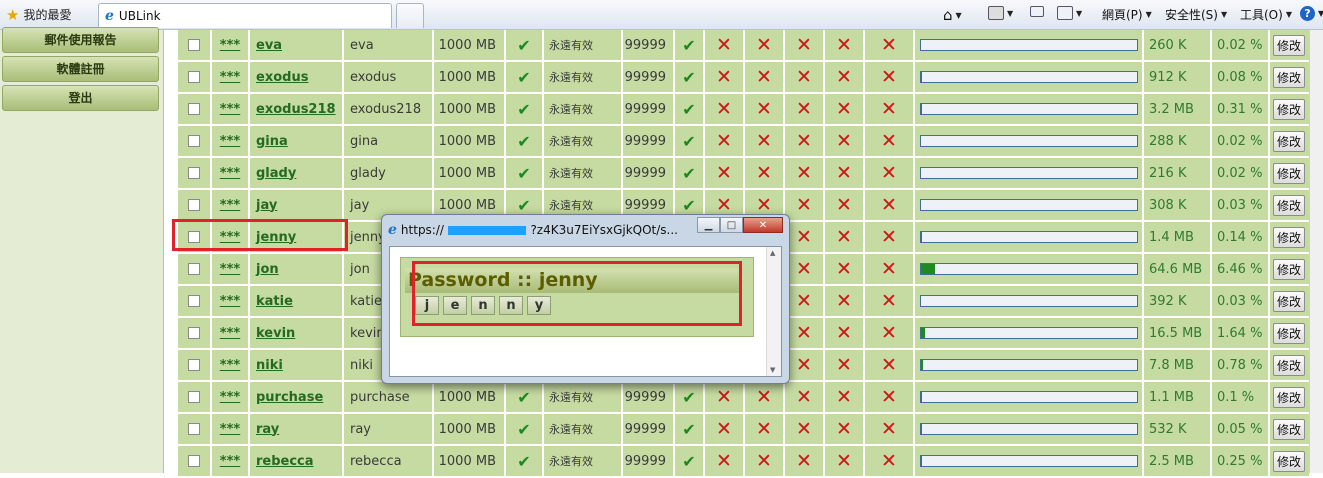  I want to click on username-link: ray, so click(267, 429).